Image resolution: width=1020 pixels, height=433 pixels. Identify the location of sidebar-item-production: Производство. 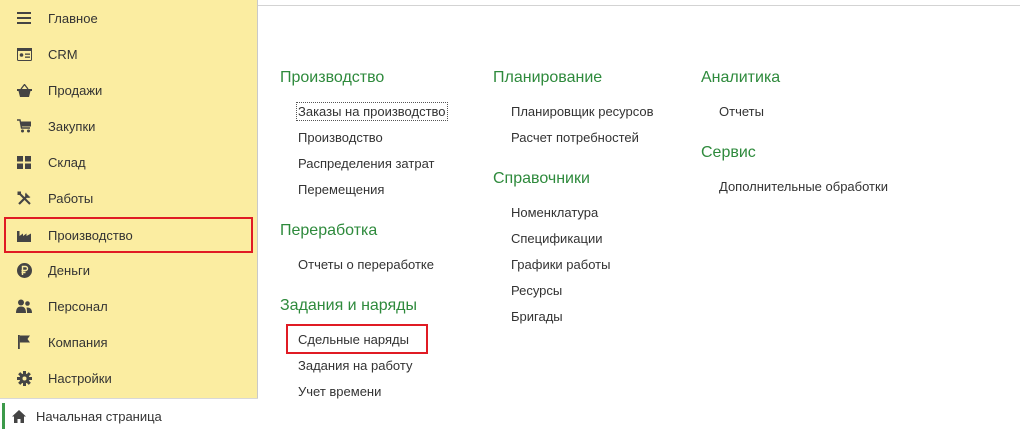
(128, 235).